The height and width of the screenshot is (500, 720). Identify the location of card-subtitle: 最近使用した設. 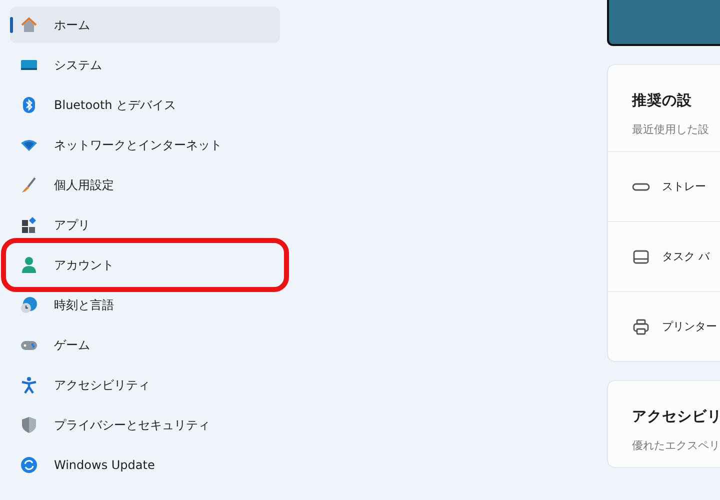
(671, 129).